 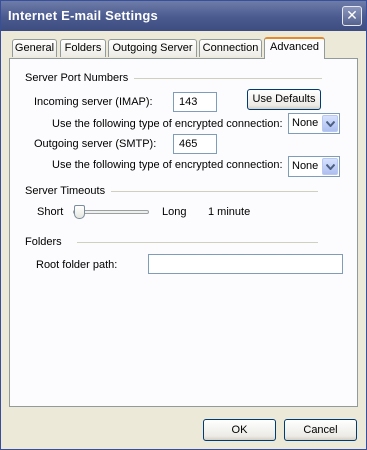 I want to click on tab-label: Outgoing Server, so click(x=152, y=48).